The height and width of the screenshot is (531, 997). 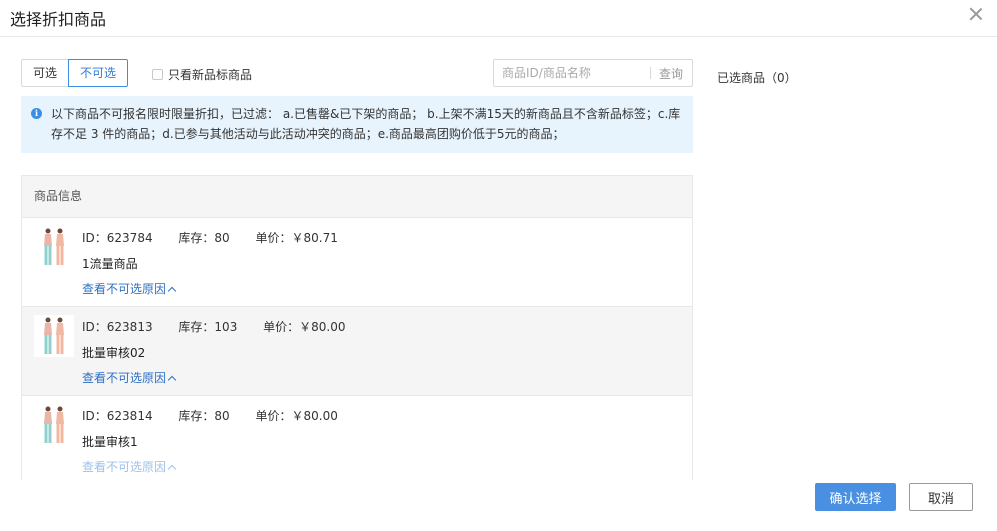 I want to click on search-box: 查询, so click(x=593, y=73).